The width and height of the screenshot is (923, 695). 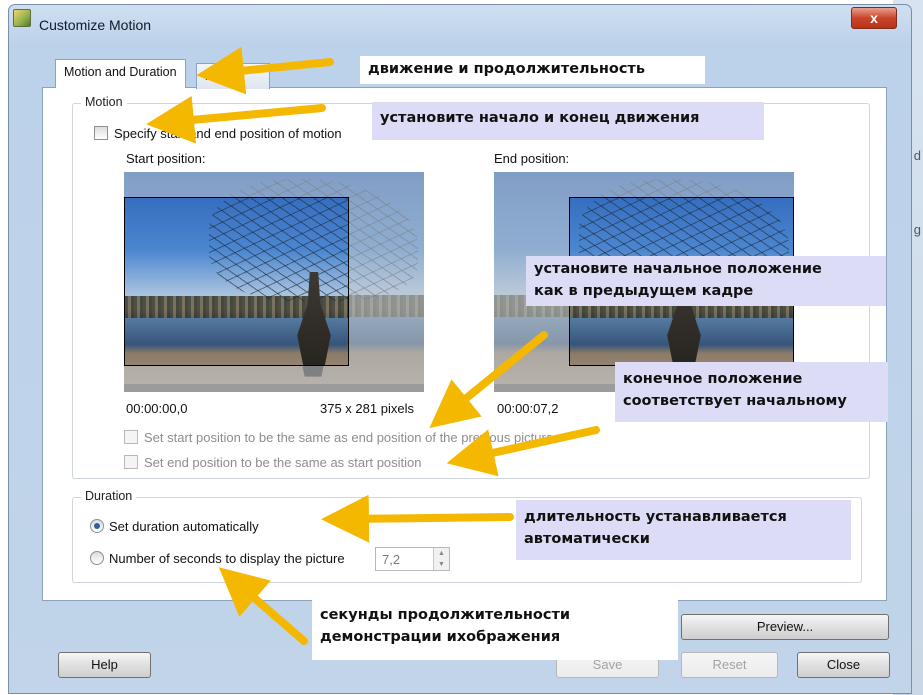 I want to click on start-position-preview, so click(x=274, y=282).